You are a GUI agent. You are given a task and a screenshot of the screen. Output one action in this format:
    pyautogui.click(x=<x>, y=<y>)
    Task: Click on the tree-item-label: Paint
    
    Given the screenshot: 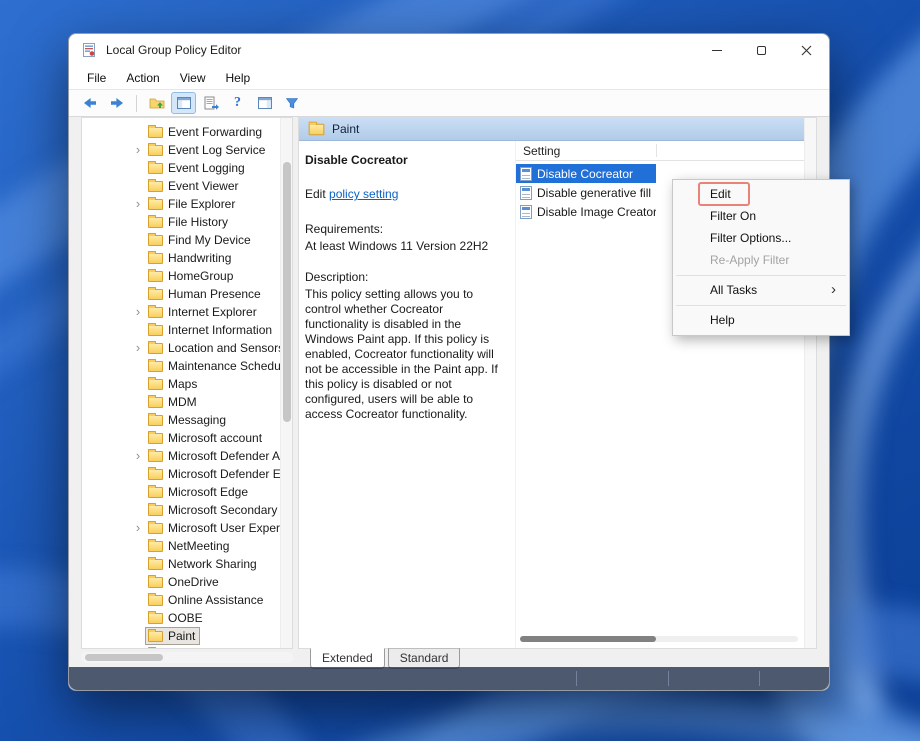 What is the action you would take?
    pyautogui.click(x=182, y=636)
    